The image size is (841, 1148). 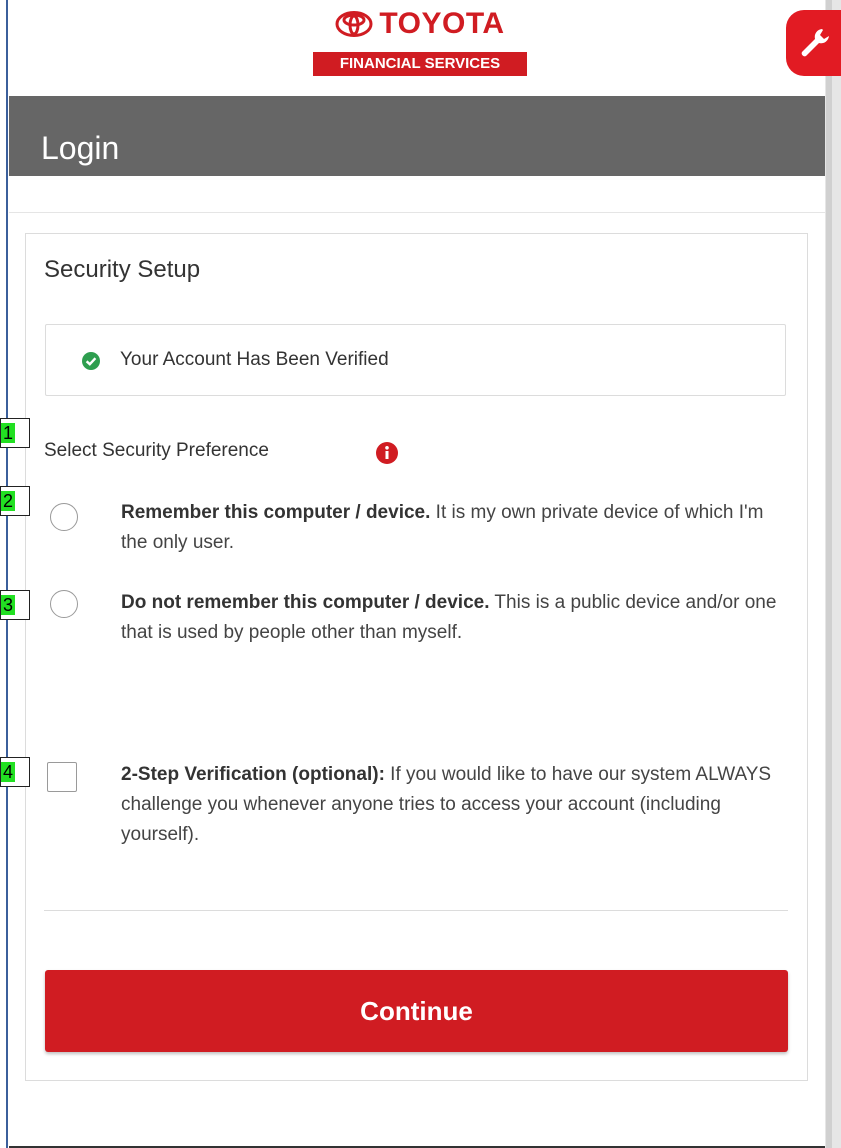 I want to click on marker-label: 2, so click(x=8, y=501).